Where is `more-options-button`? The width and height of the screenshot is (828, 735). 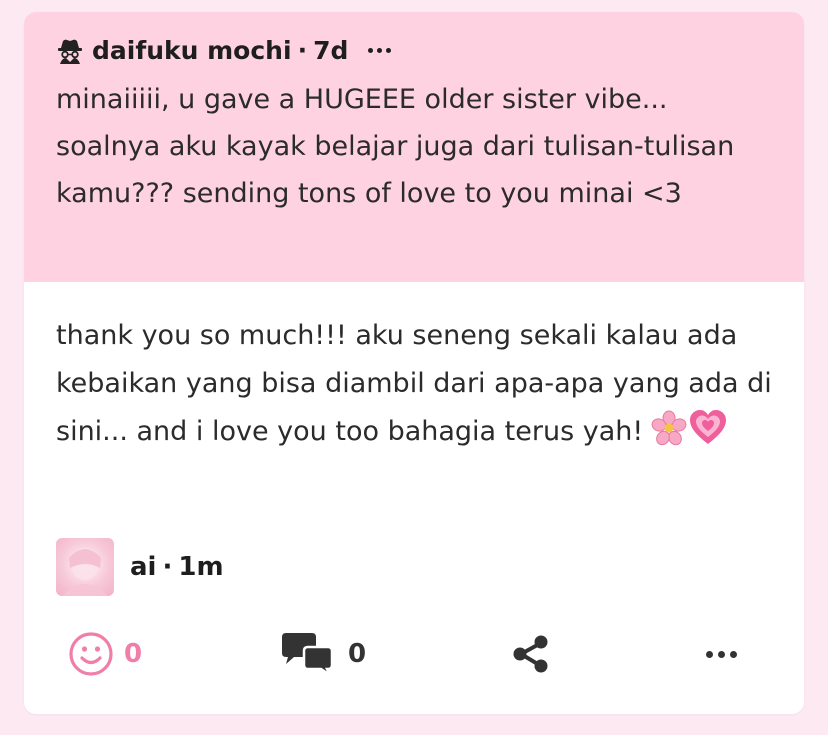
more-options-button is located at coordinates (721, 654).